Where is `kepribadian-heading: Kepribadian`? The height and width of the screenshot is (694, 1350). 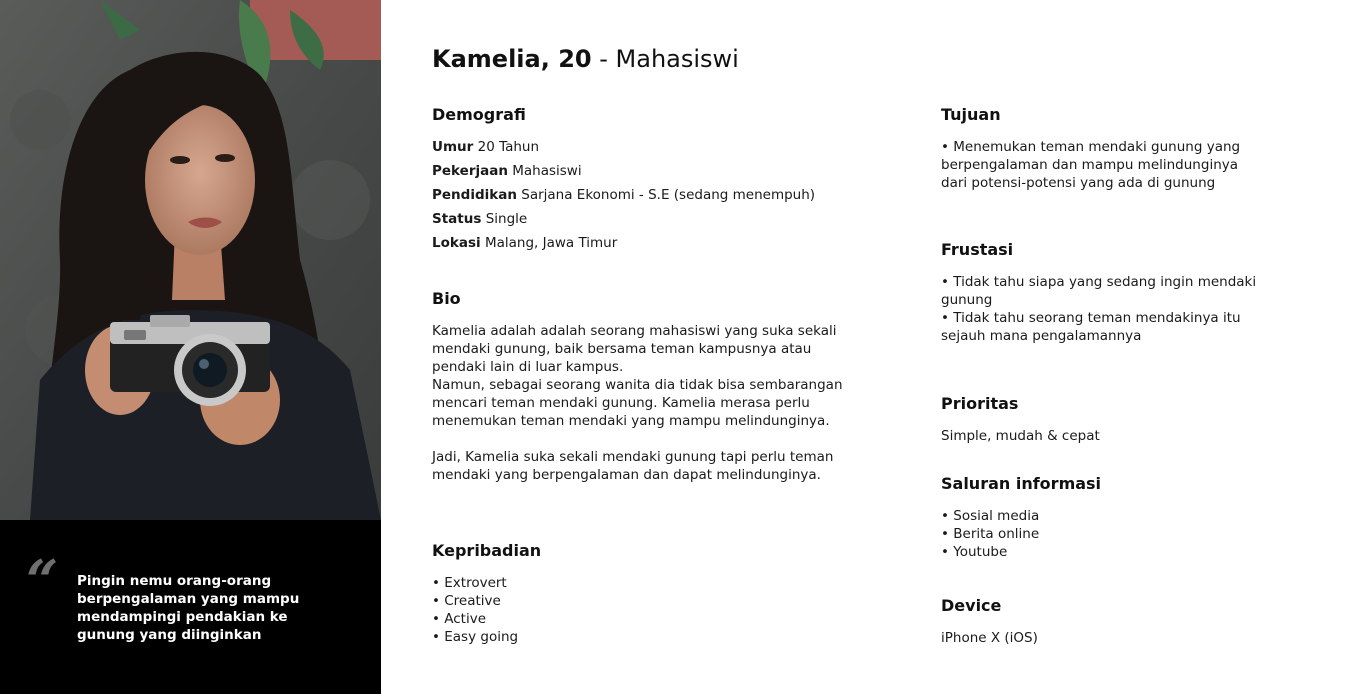
kepribadian-heading: Kepribadian is located at coordinates (487, 550).